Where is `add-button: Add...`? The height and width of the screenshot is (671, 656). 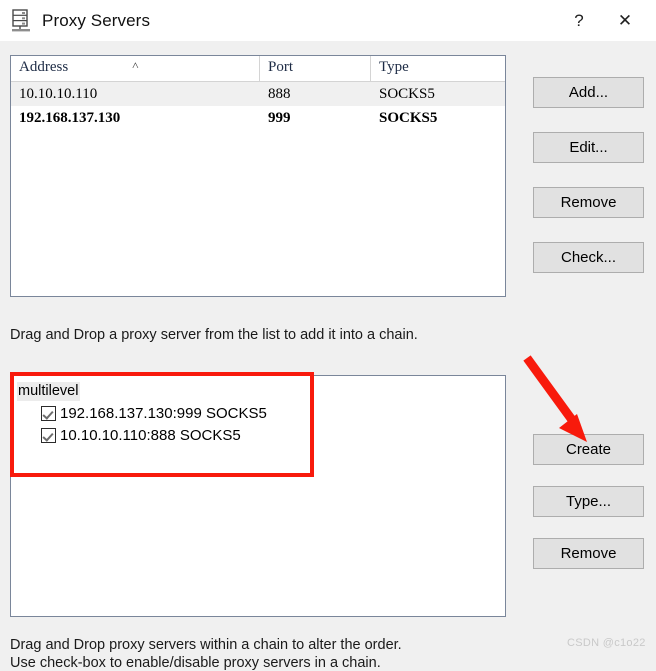
add-button: Add... is located at coordinates (588, 92).